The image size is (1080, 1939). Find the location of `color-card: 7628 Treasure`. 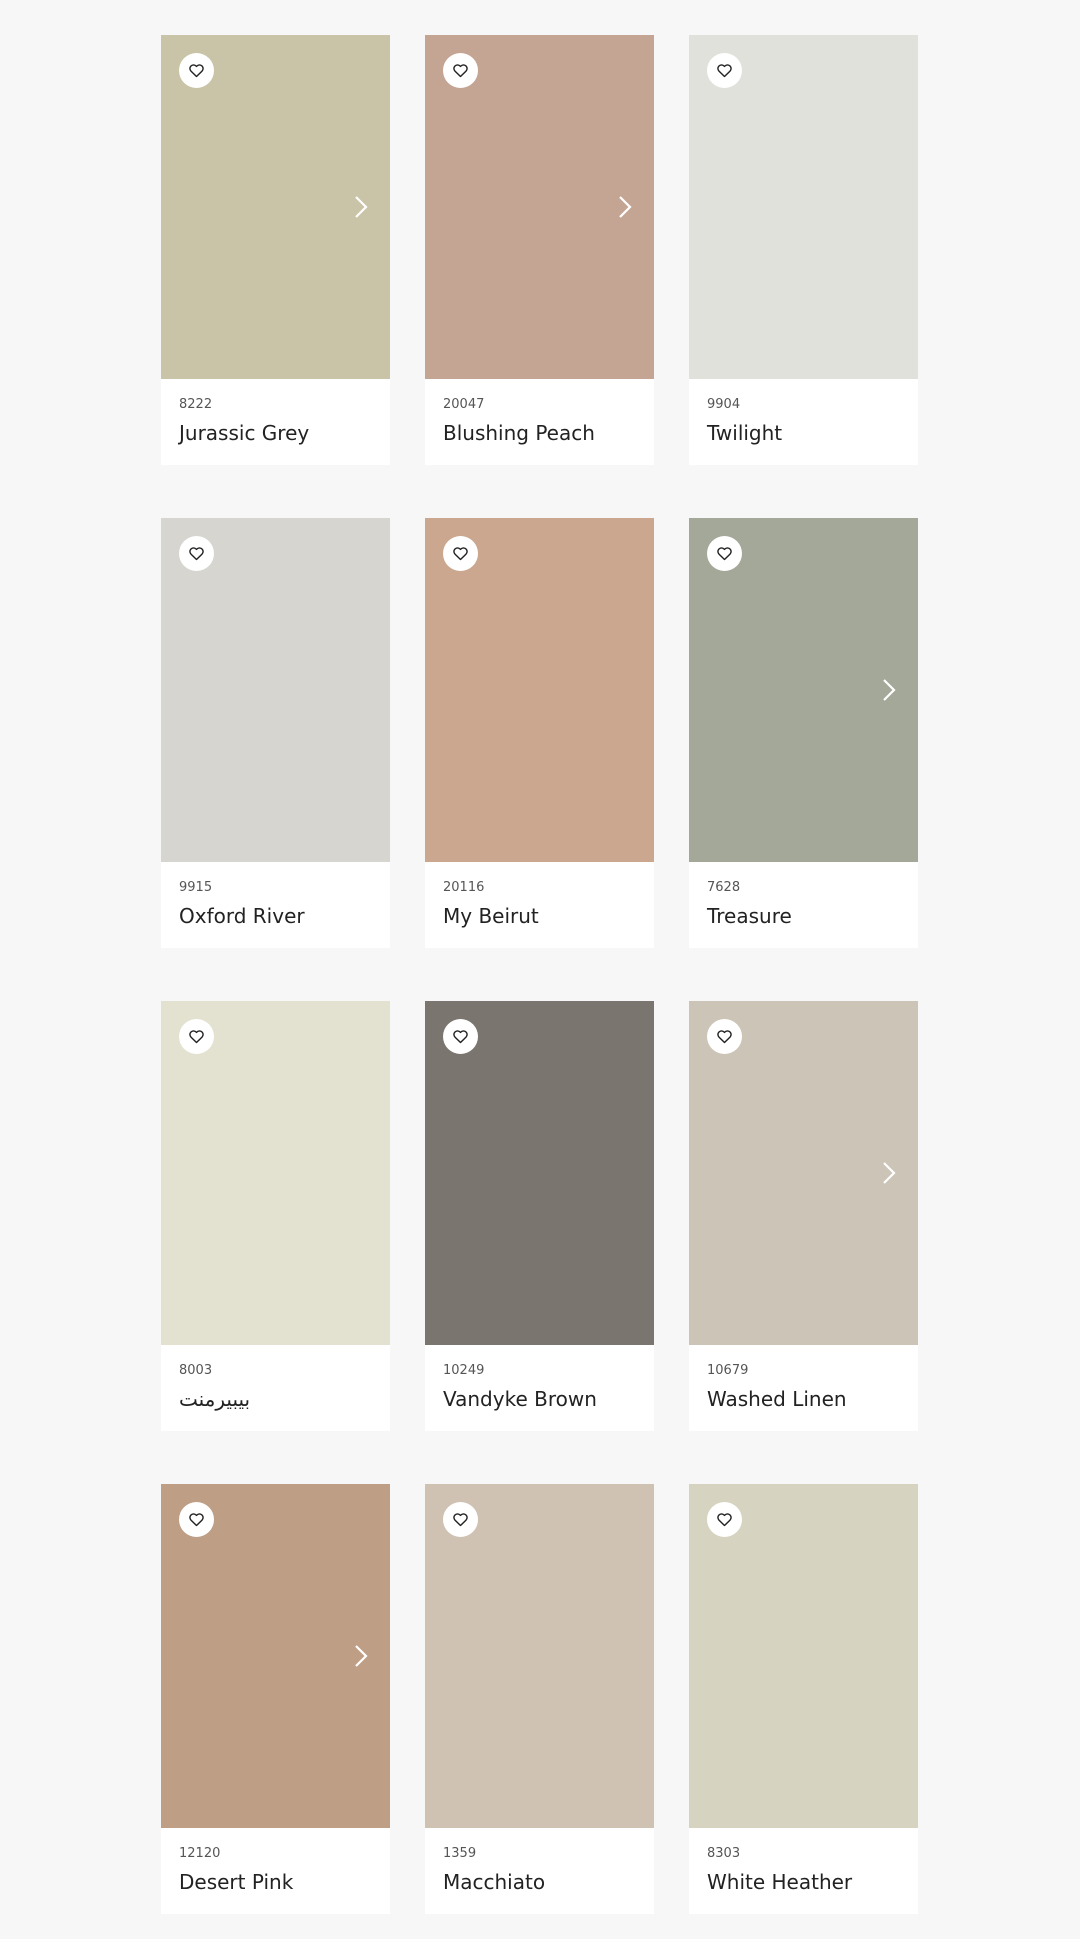

color-card: 7628 Treasure is located at coordinates (803, 733).